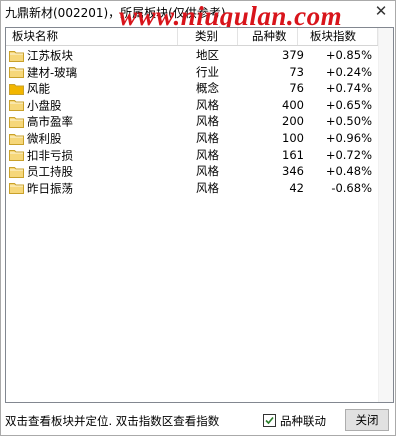 This screenshot has width=396, height=436. I want to click on table-row: 员工持股 风格 346 +0.48%, so click(192, 171).